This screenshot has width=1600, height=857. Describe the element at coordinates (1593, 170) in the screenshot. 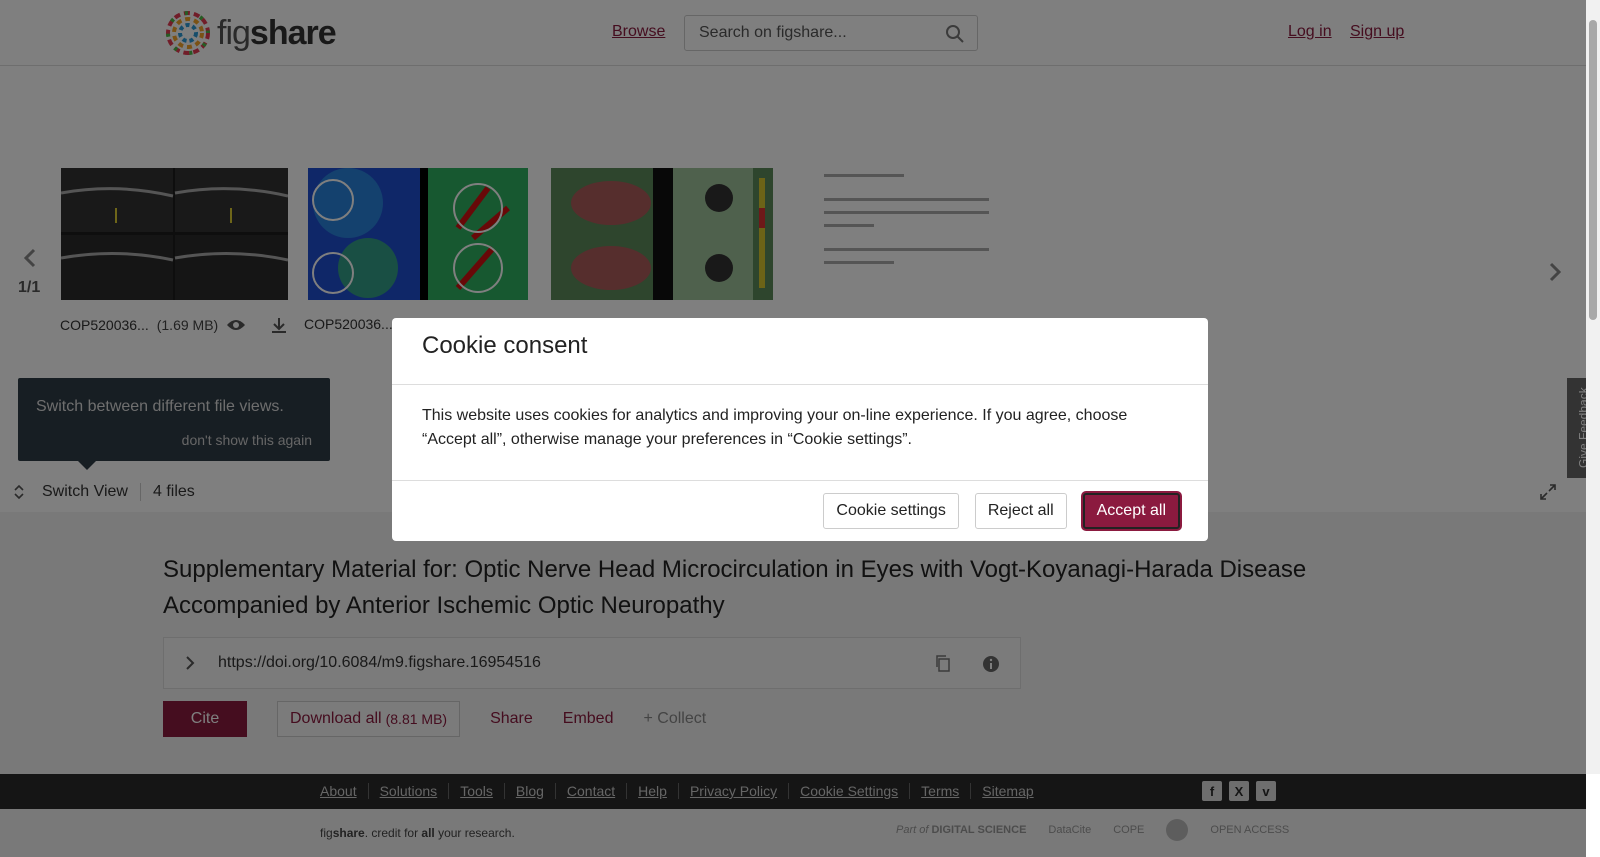

I see `scrollbar-thumb` at that location.